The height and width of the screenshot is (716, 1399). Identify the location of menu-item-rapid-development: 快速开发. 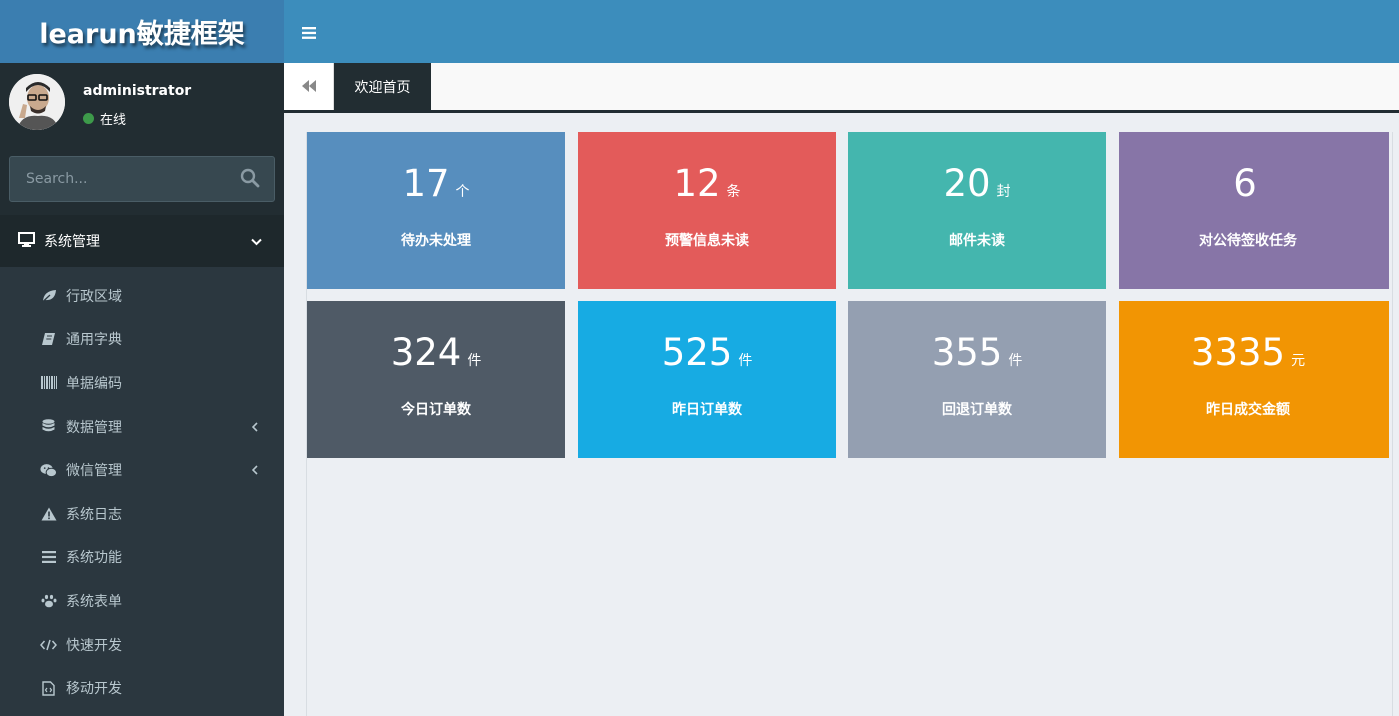
(142, 645).